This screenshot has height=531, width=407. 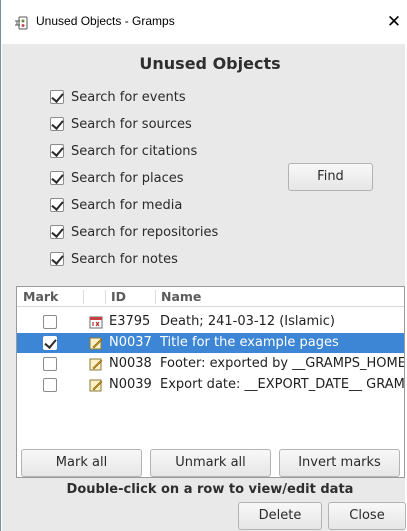 What do you see at coordinates (127, 178) in the screenshot?
I see `option-label: Search for places` at bounding box center [127, 178].